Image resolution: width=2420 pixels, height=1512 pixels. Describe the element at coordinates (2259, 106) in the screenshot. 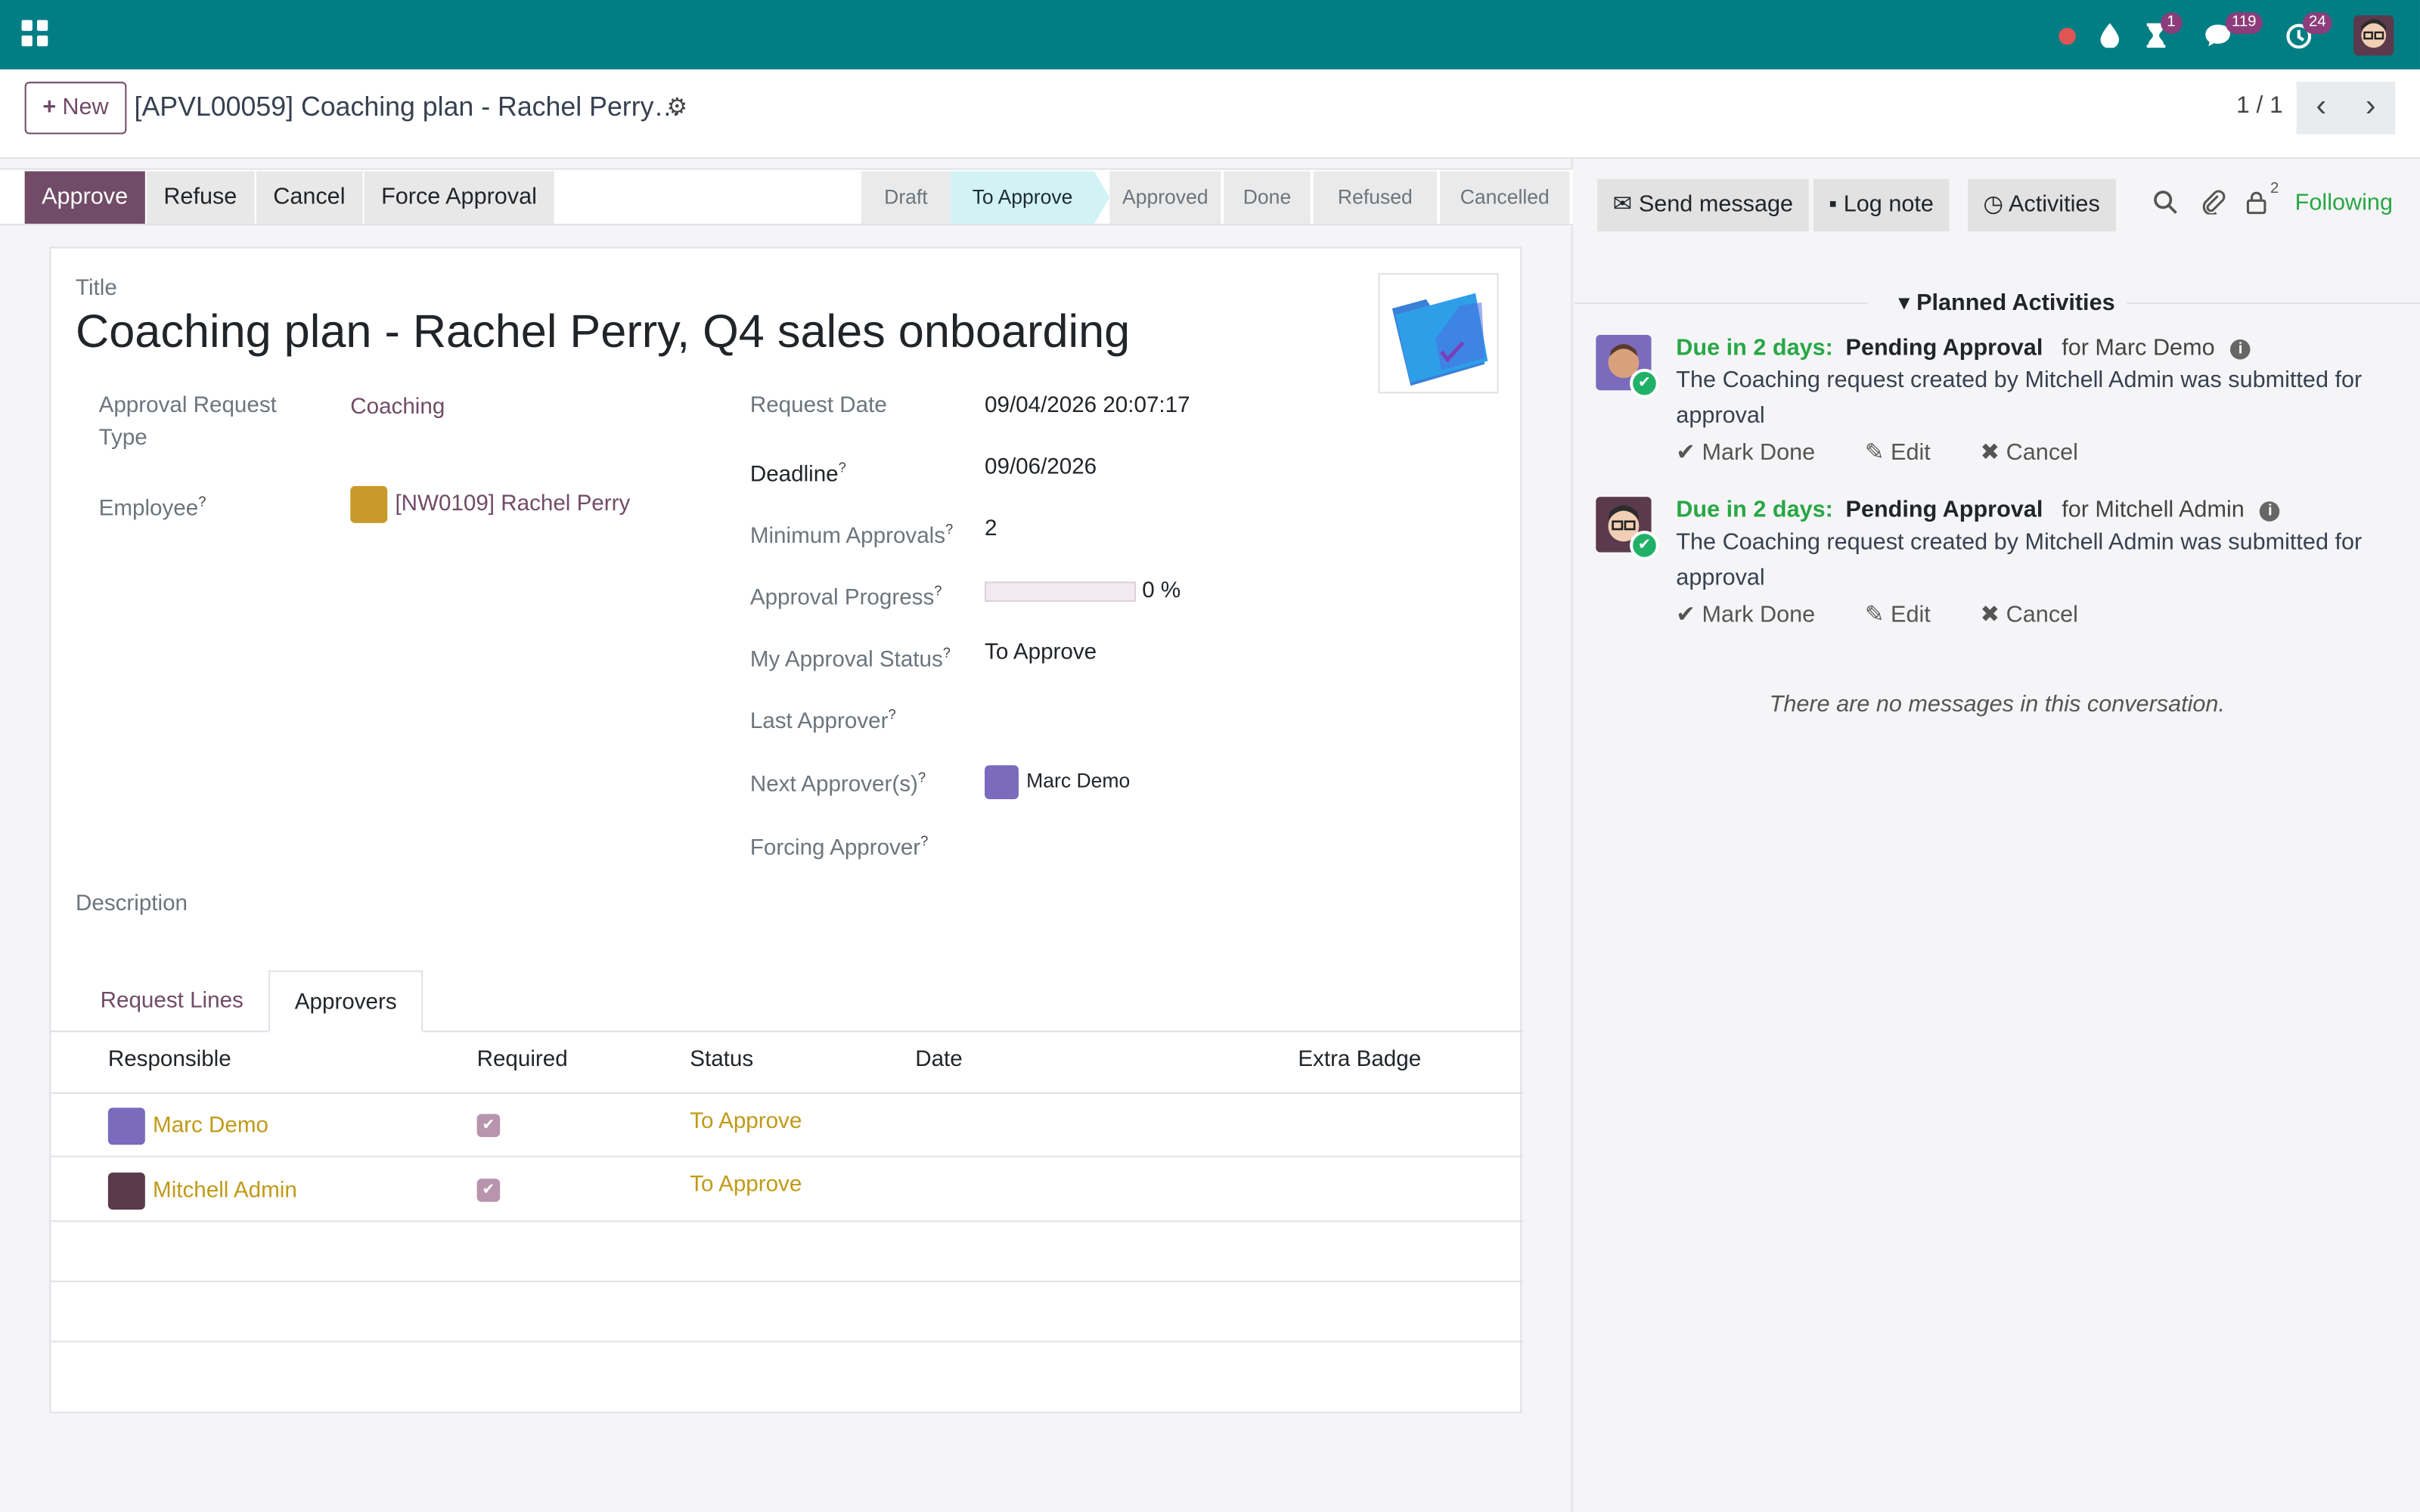

I see `pager-value: 1 / 1` at that location.